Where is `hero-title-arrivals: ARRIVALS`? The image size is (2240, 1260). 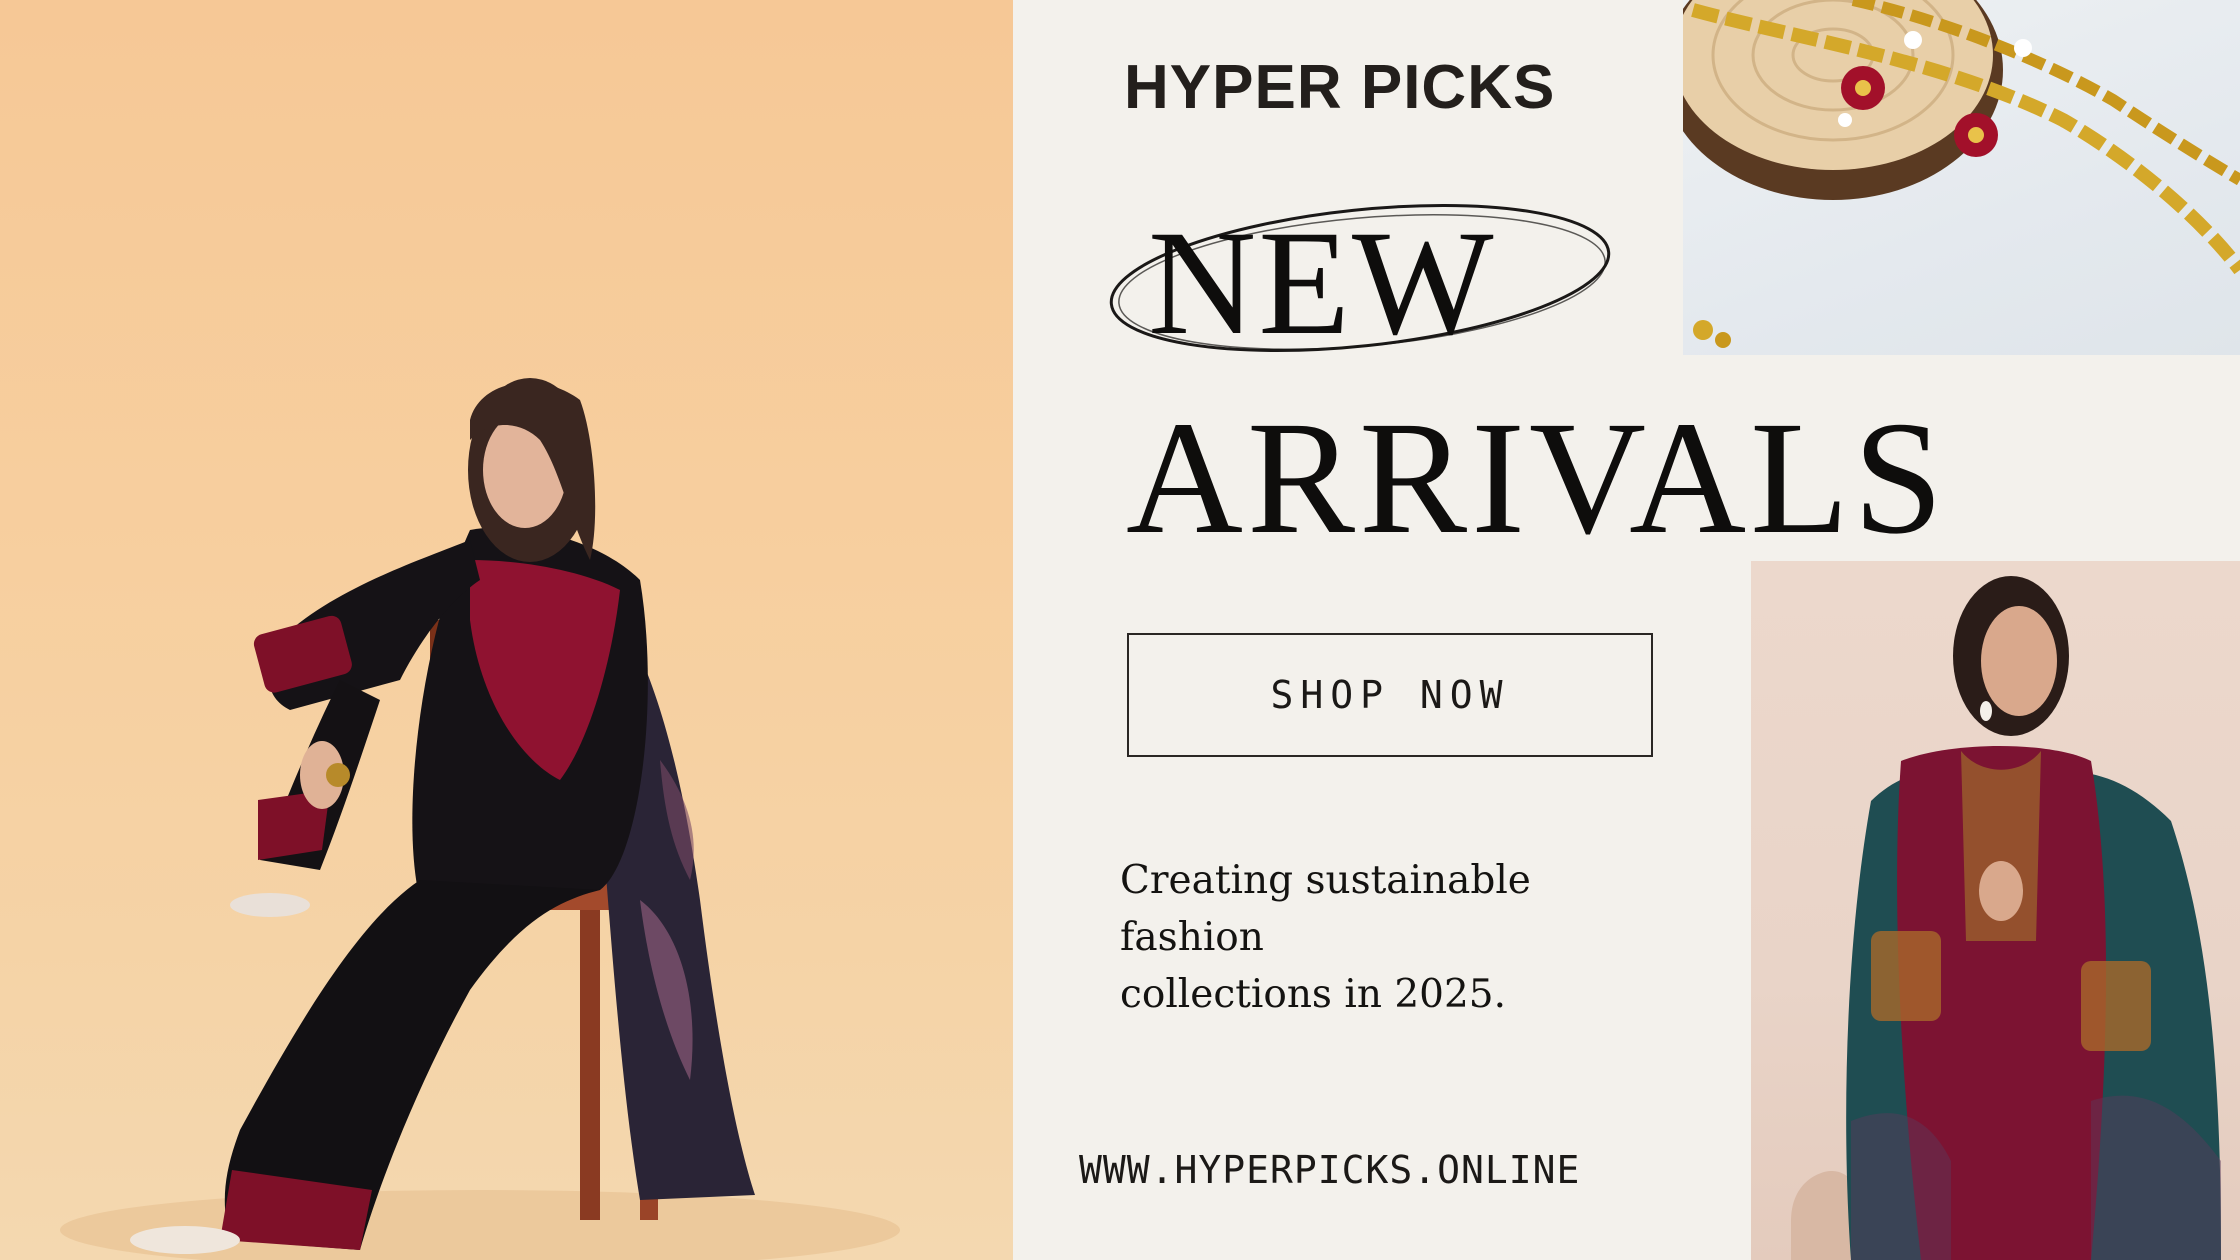
hero-title-arrivals: ARRIVALS is located at coordinates (1537, 478).